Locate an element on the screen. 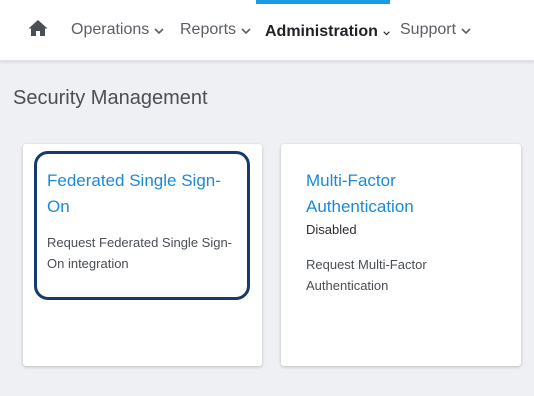 The height and width of the screenshot is (396, 534). nav-operations-label: Operations is located at coordinates (110, 29).